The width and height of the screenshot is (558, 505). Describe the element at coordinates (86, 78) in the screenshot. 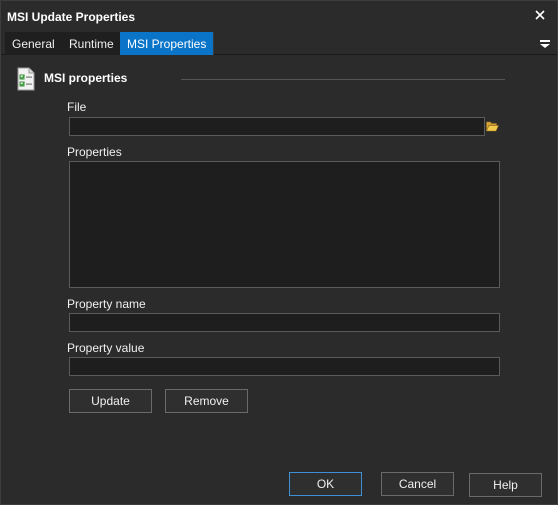

I see `section-title: MSI properties` at that location.